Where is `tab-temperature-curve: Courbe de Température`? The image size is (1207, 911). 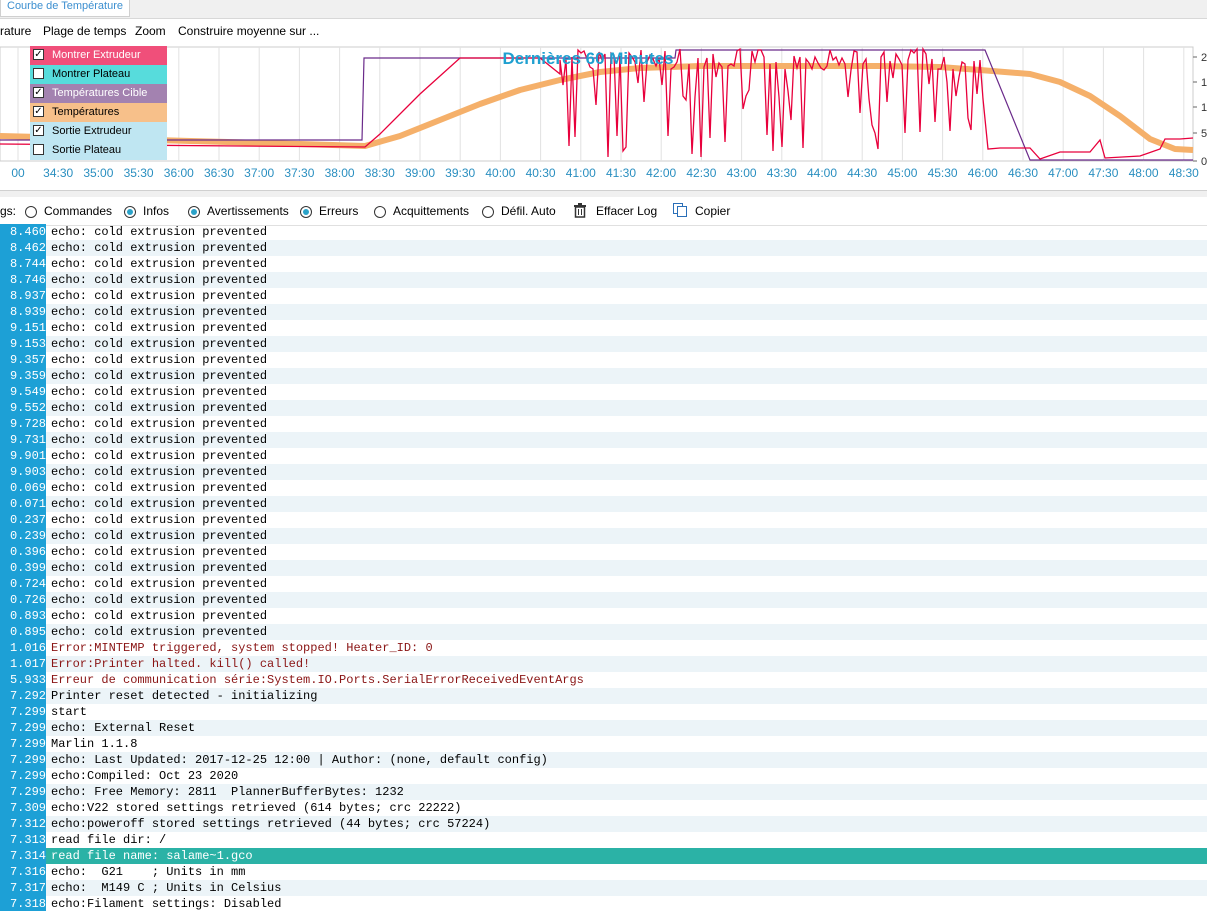
tab-temperature-curve: Courbe de Température is located at coordinates (65, 8).